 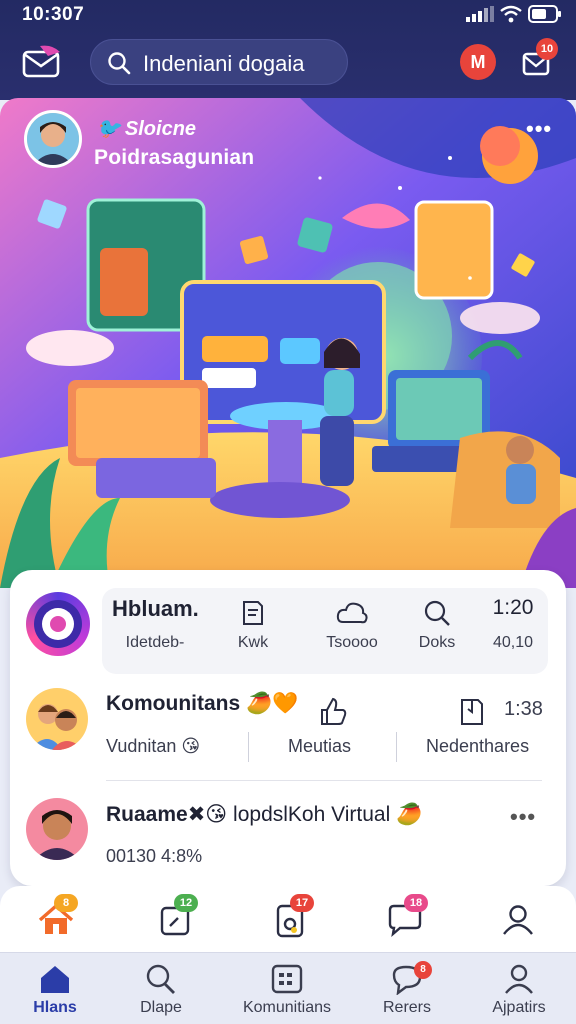 What do you see at coordinates (57, 917) in the screenshot?
I see `home-action-button: 8` at bounding box center [57, 917].